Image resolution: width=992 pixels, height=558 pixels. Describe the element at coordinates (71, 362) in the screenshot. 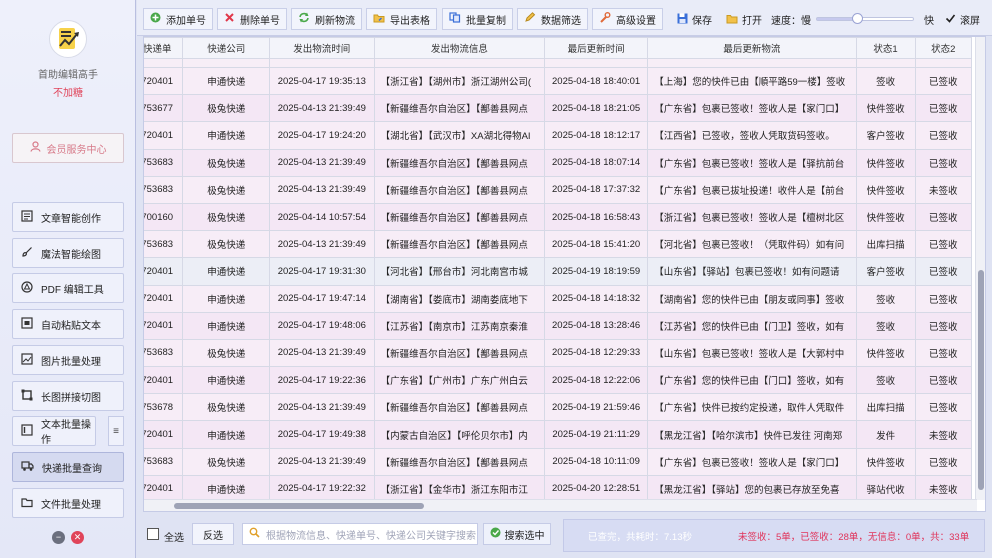

I see `nav-label: 图片批量处理` at that location.